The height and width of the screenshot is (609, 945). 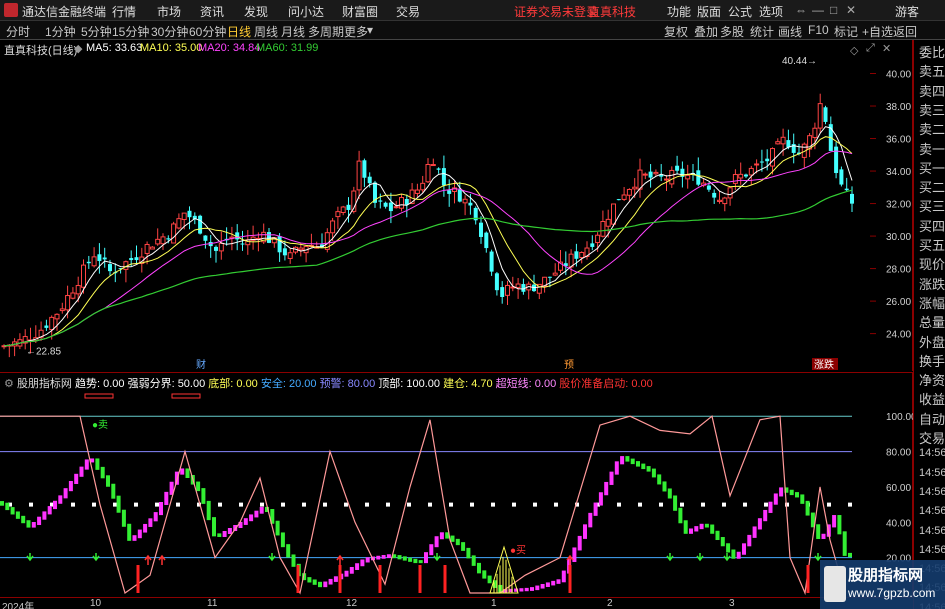 What do you see at coordinates (771, 11) in the screenshot?
I see `menu-options: 选项` at bounding box center [771, 11].